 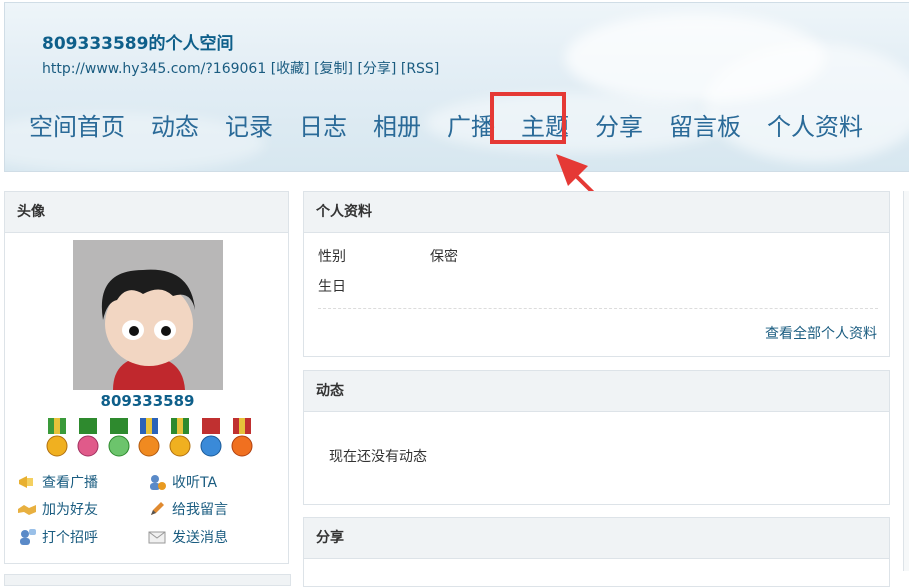 I want to click on leave-message-link: 给我留言, so click(x=187, y=509).